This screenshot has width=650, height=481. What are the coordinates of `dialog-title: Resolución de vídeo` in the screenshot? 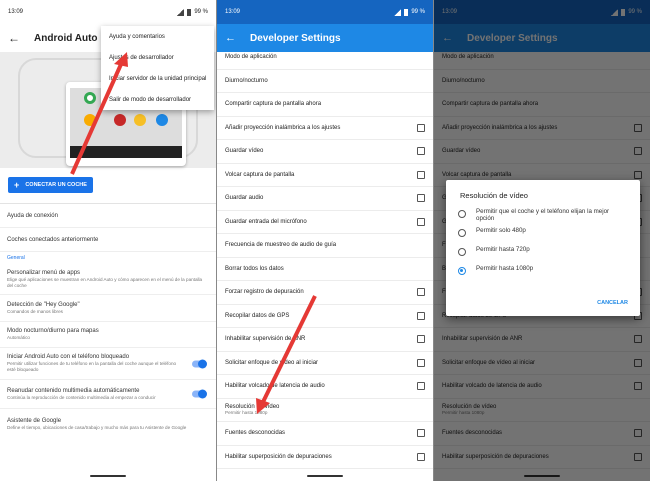 It's located at (494, 195).